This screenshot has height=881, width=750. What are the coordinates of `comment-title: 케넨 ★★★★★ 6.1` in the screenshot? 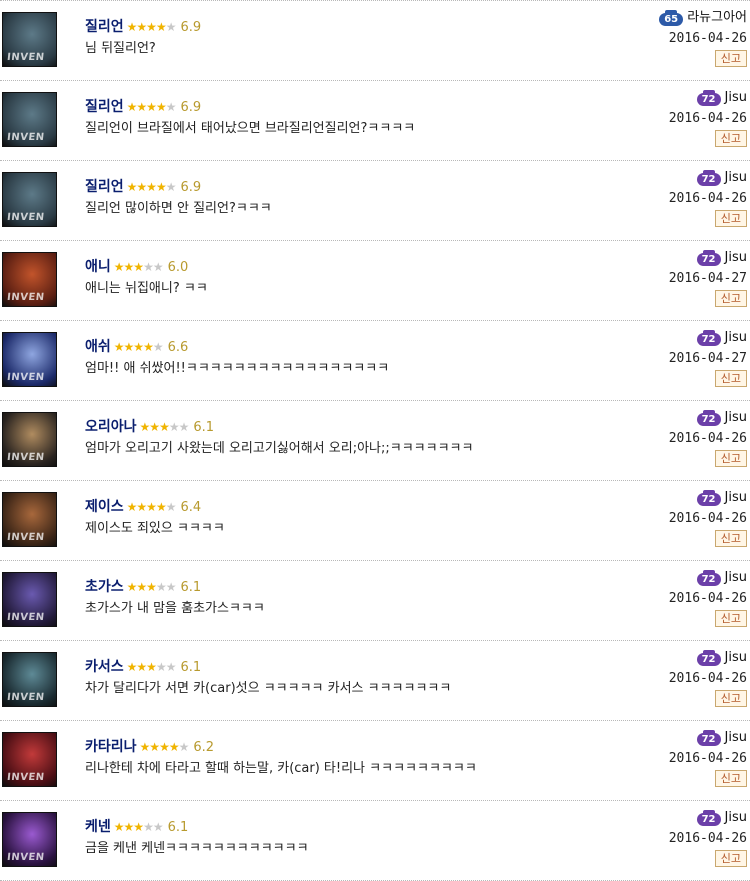 It's located at (136, 827).